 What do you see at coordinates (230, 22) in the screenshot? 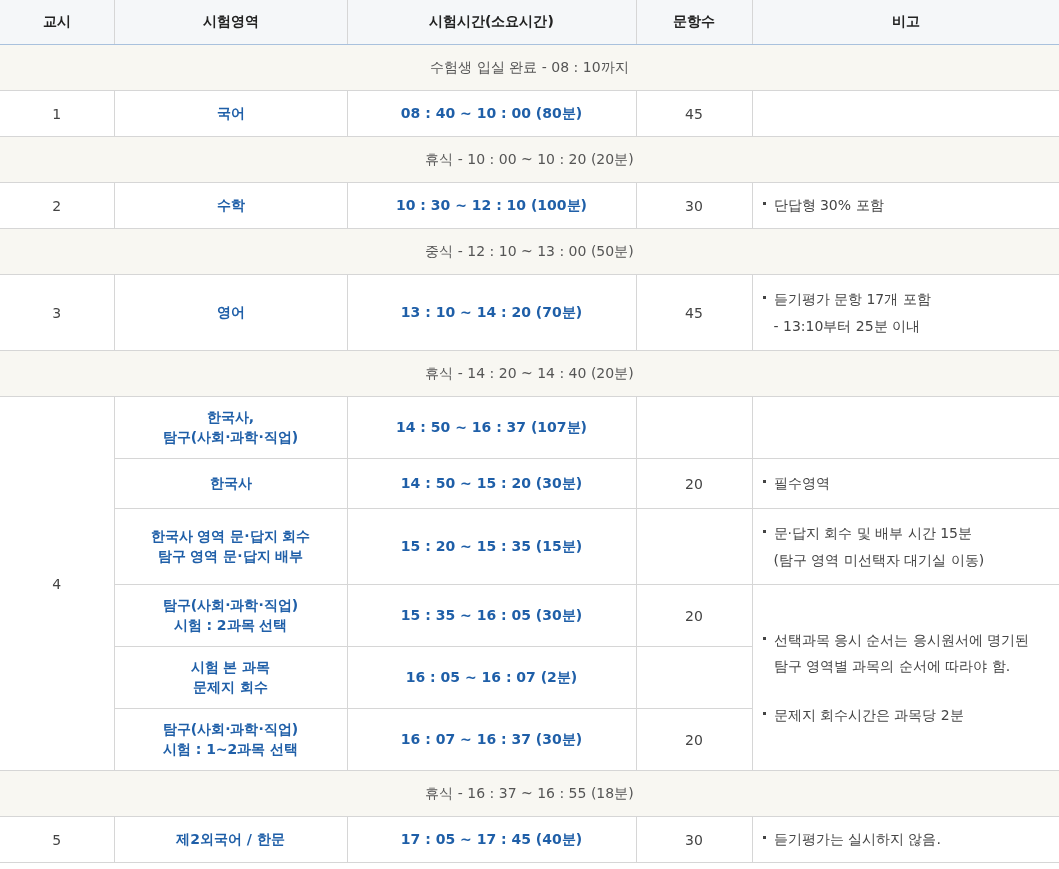
I see `column-header: 시험영역` at bounding box center [230, 22].